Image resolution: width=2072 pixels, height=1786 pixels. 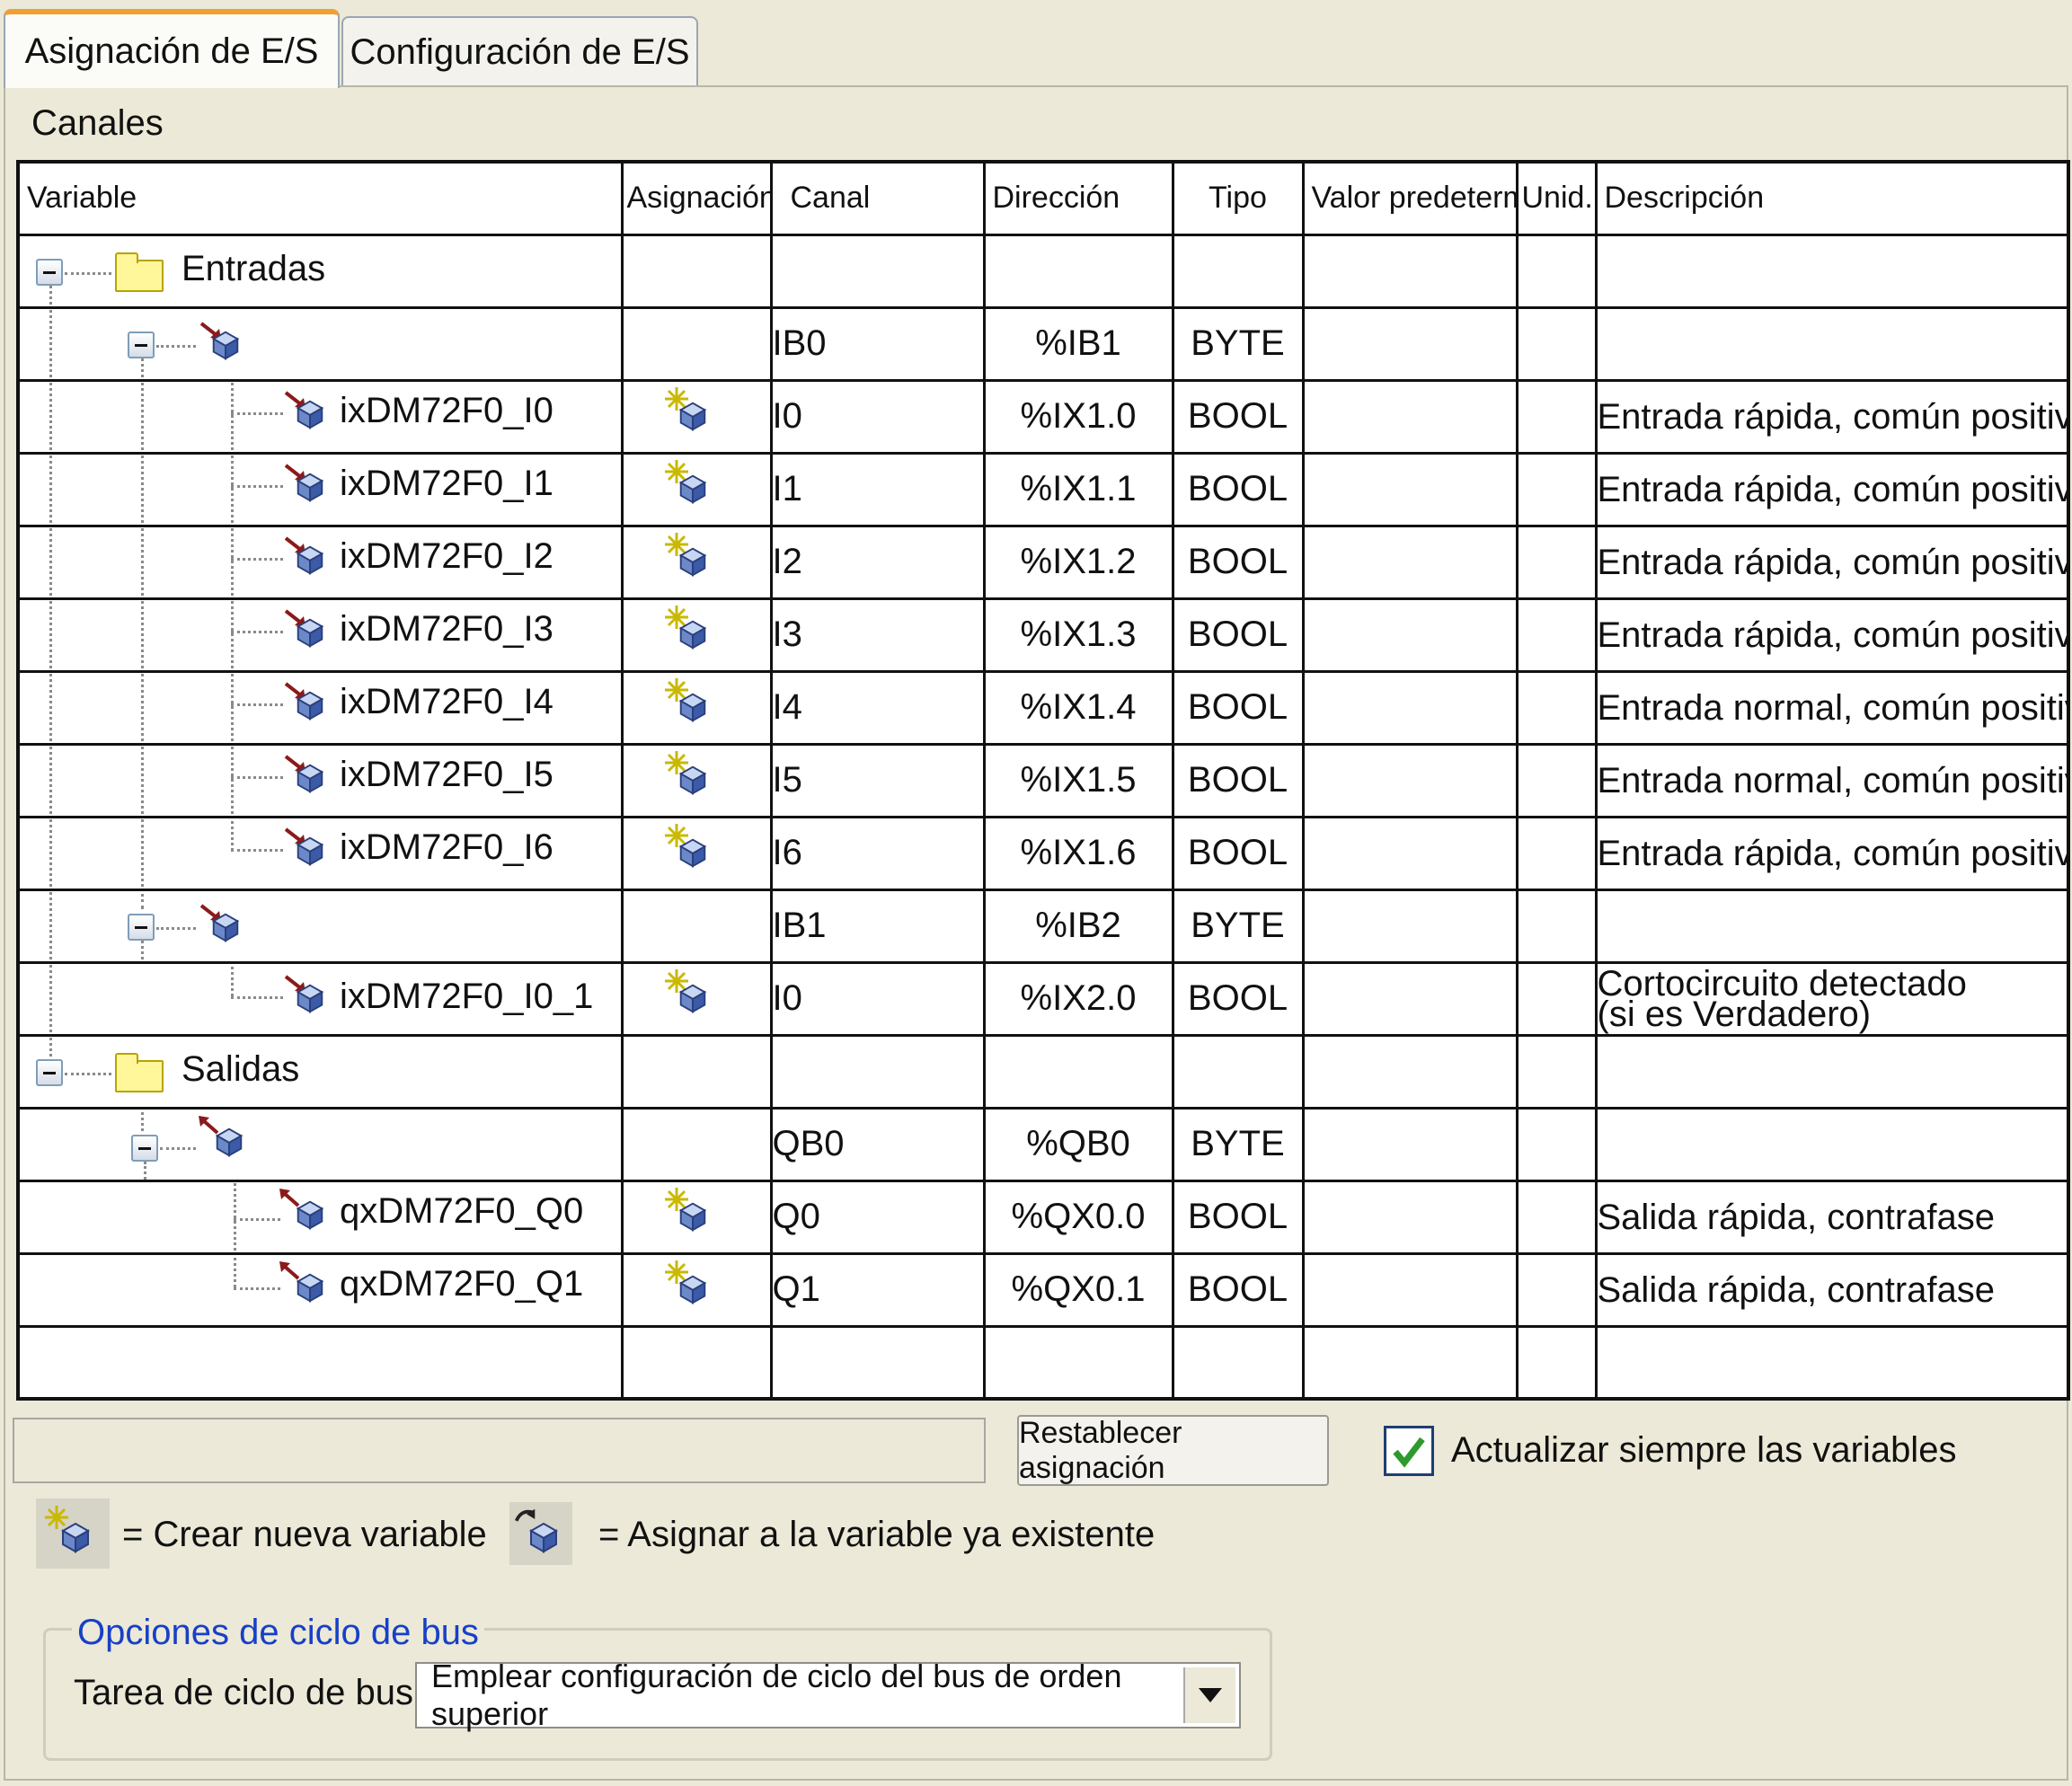 I want to click on variable-name: ixDM72F0_I6, so click(x=446, y=847).